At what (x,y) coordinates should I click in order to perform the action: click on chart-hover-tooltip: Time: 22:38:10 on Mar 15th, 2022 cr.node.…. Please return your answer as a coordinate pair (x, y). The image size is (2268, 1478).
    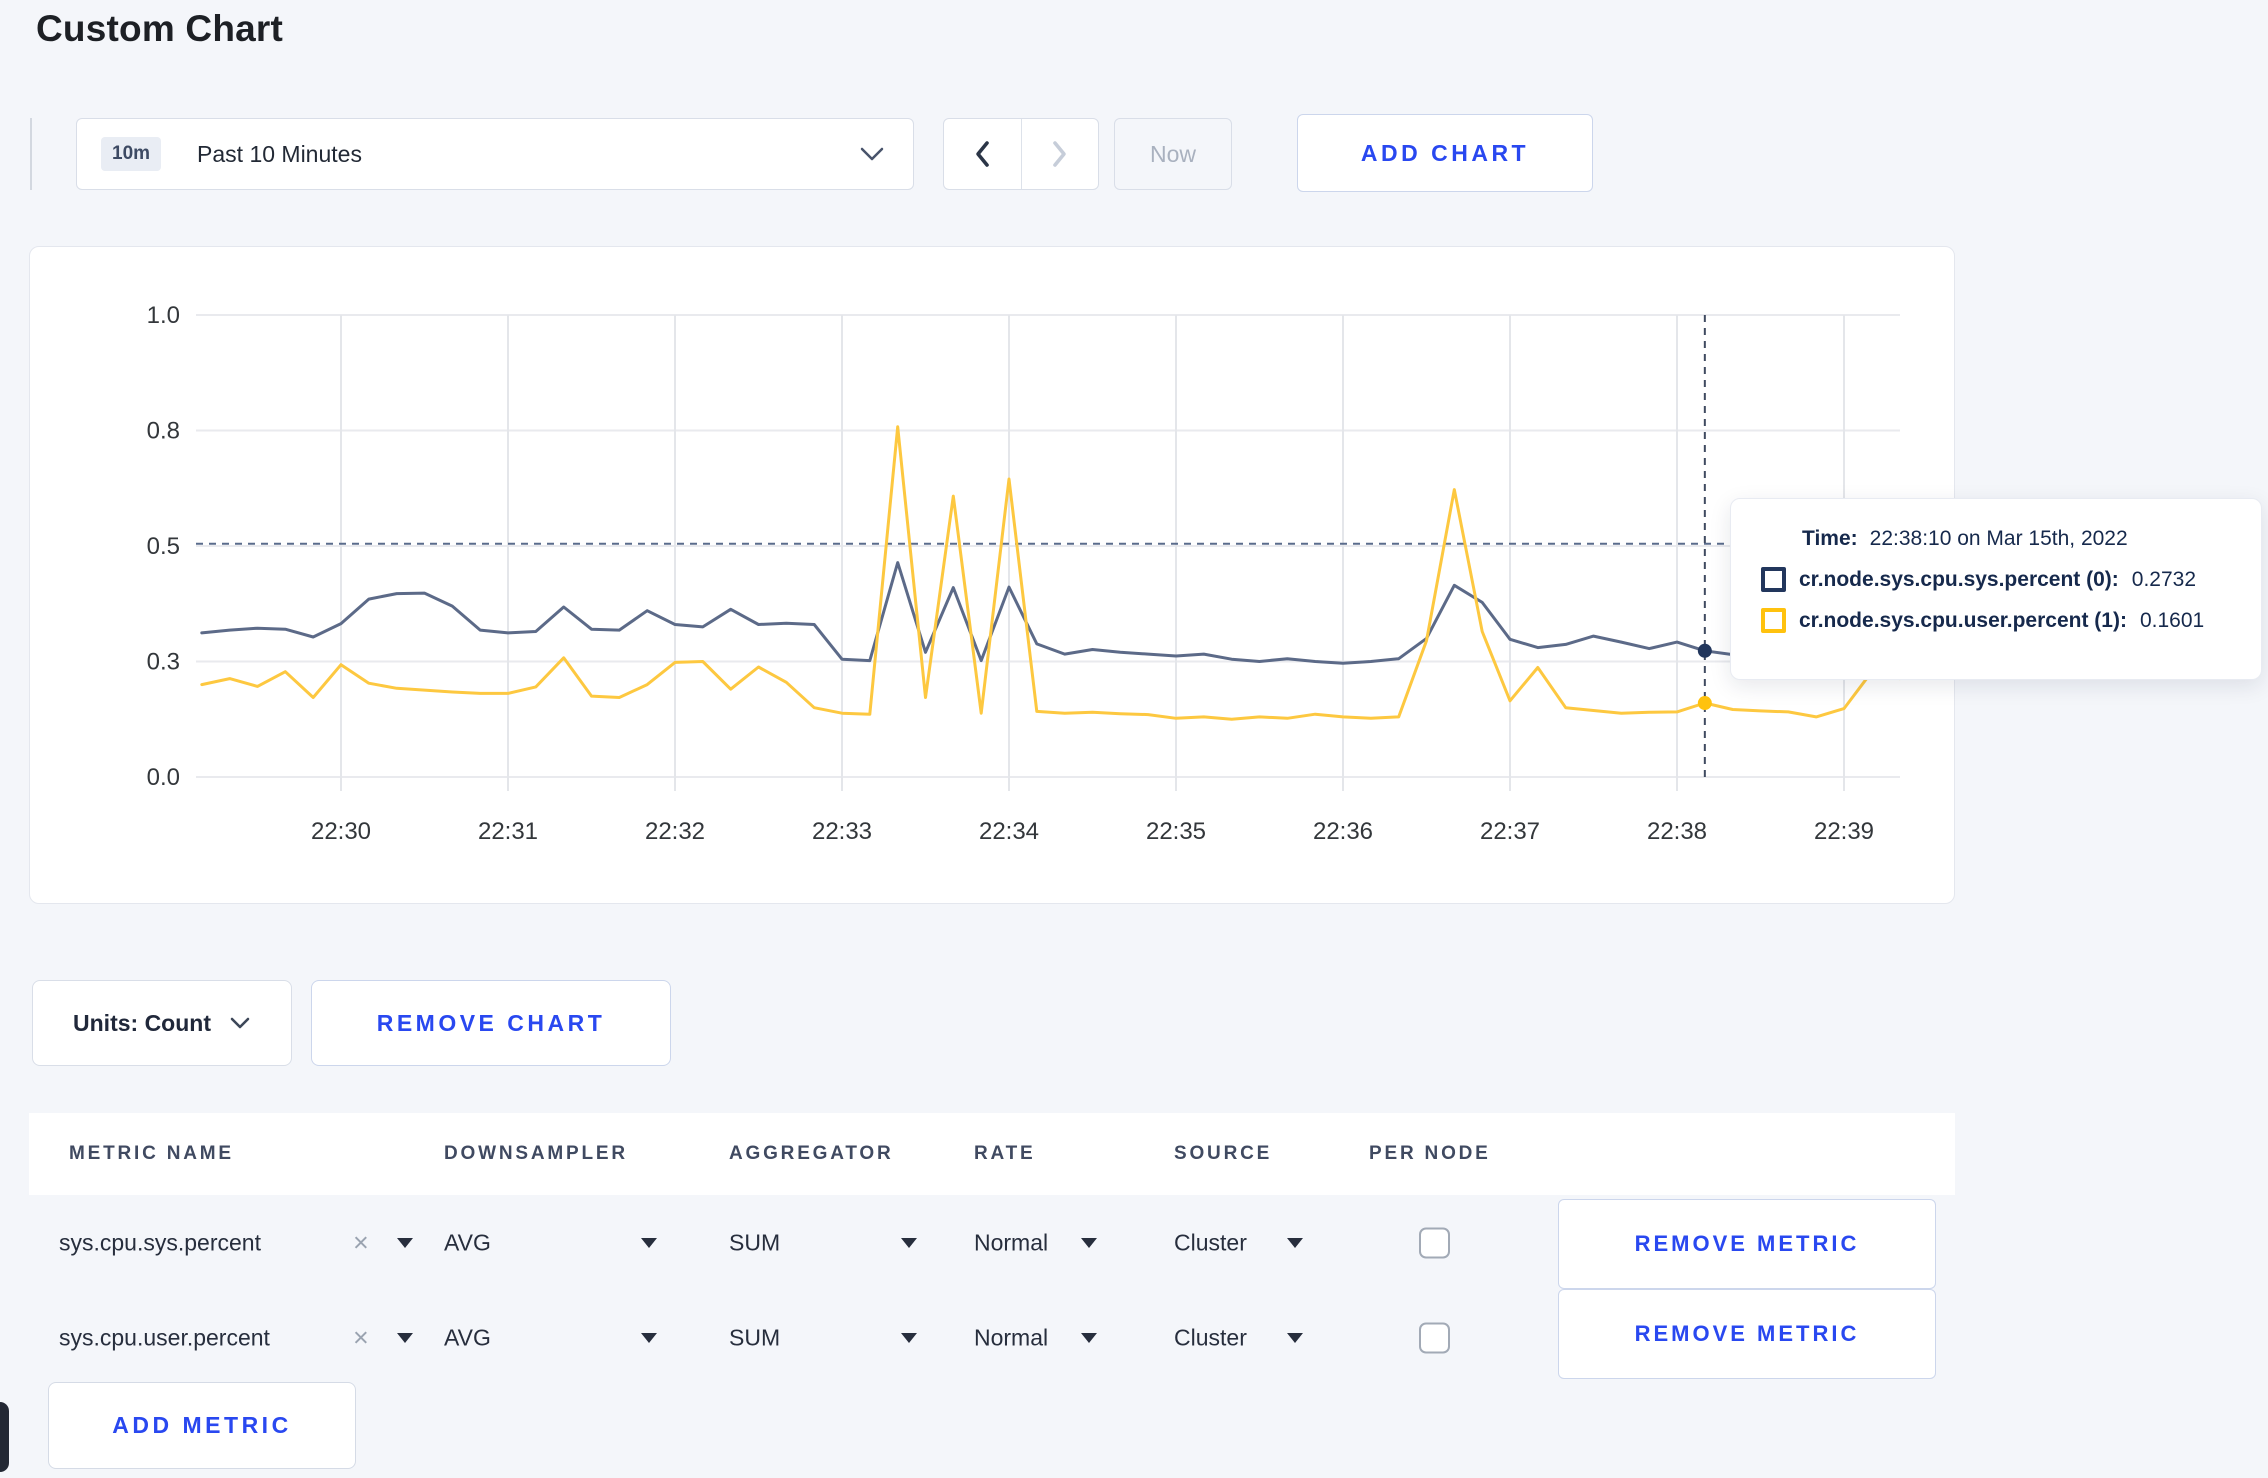
    Looking at the image, I should click on (1996, 589).